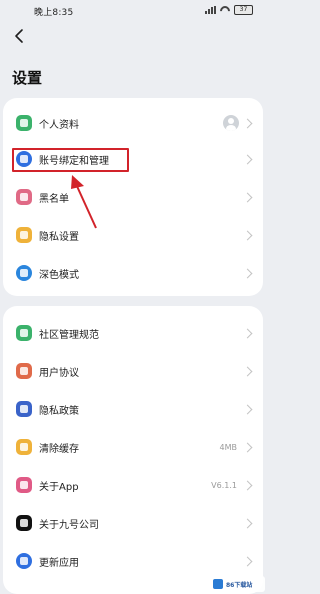 Image resolution: width=320 pixels, height=594 pixels. Describe the element at coordinates (84, 202) in the screenshot. I see `annotation-arrow-icon` at that location.